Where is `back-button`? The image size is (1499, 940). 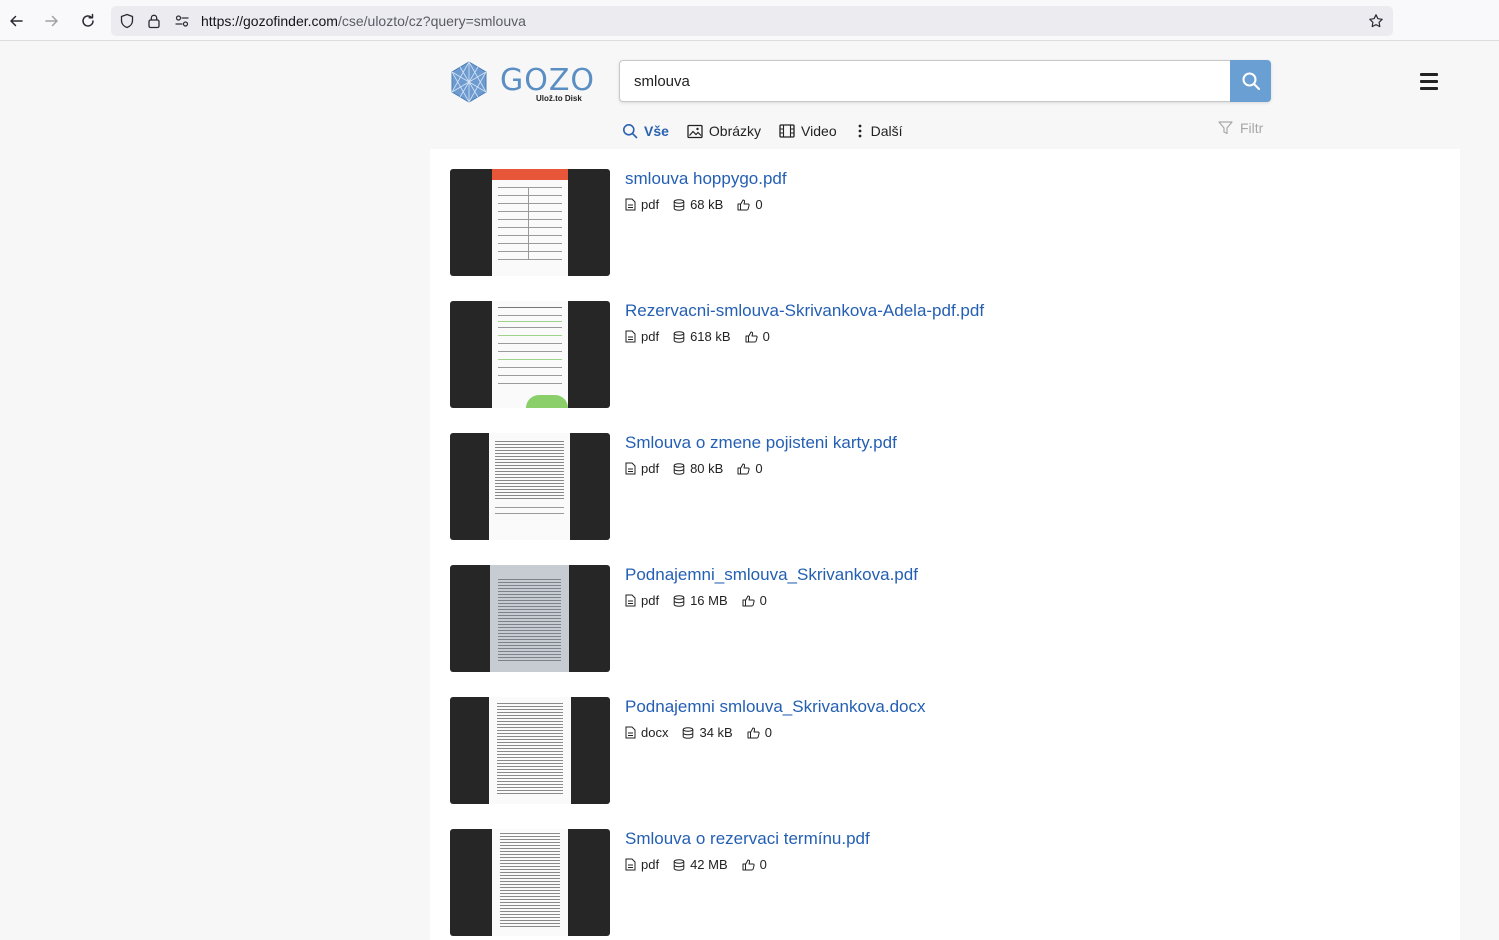 back-button is located at coordinates (16, 21).